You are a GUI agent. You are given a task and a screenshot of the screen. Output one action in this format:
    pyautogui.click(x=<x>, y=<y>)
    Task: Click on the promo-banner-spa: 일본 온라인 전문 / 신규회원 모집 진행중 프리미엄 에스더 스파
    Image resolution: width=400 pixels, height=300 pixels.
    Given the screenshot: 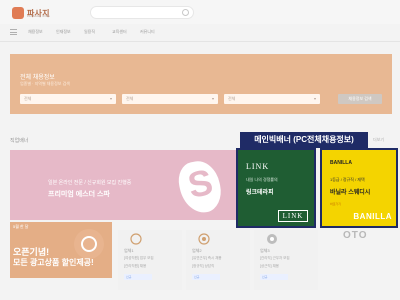 What is the action you would take?
    pyautogui.click(x=123, y=185)
    